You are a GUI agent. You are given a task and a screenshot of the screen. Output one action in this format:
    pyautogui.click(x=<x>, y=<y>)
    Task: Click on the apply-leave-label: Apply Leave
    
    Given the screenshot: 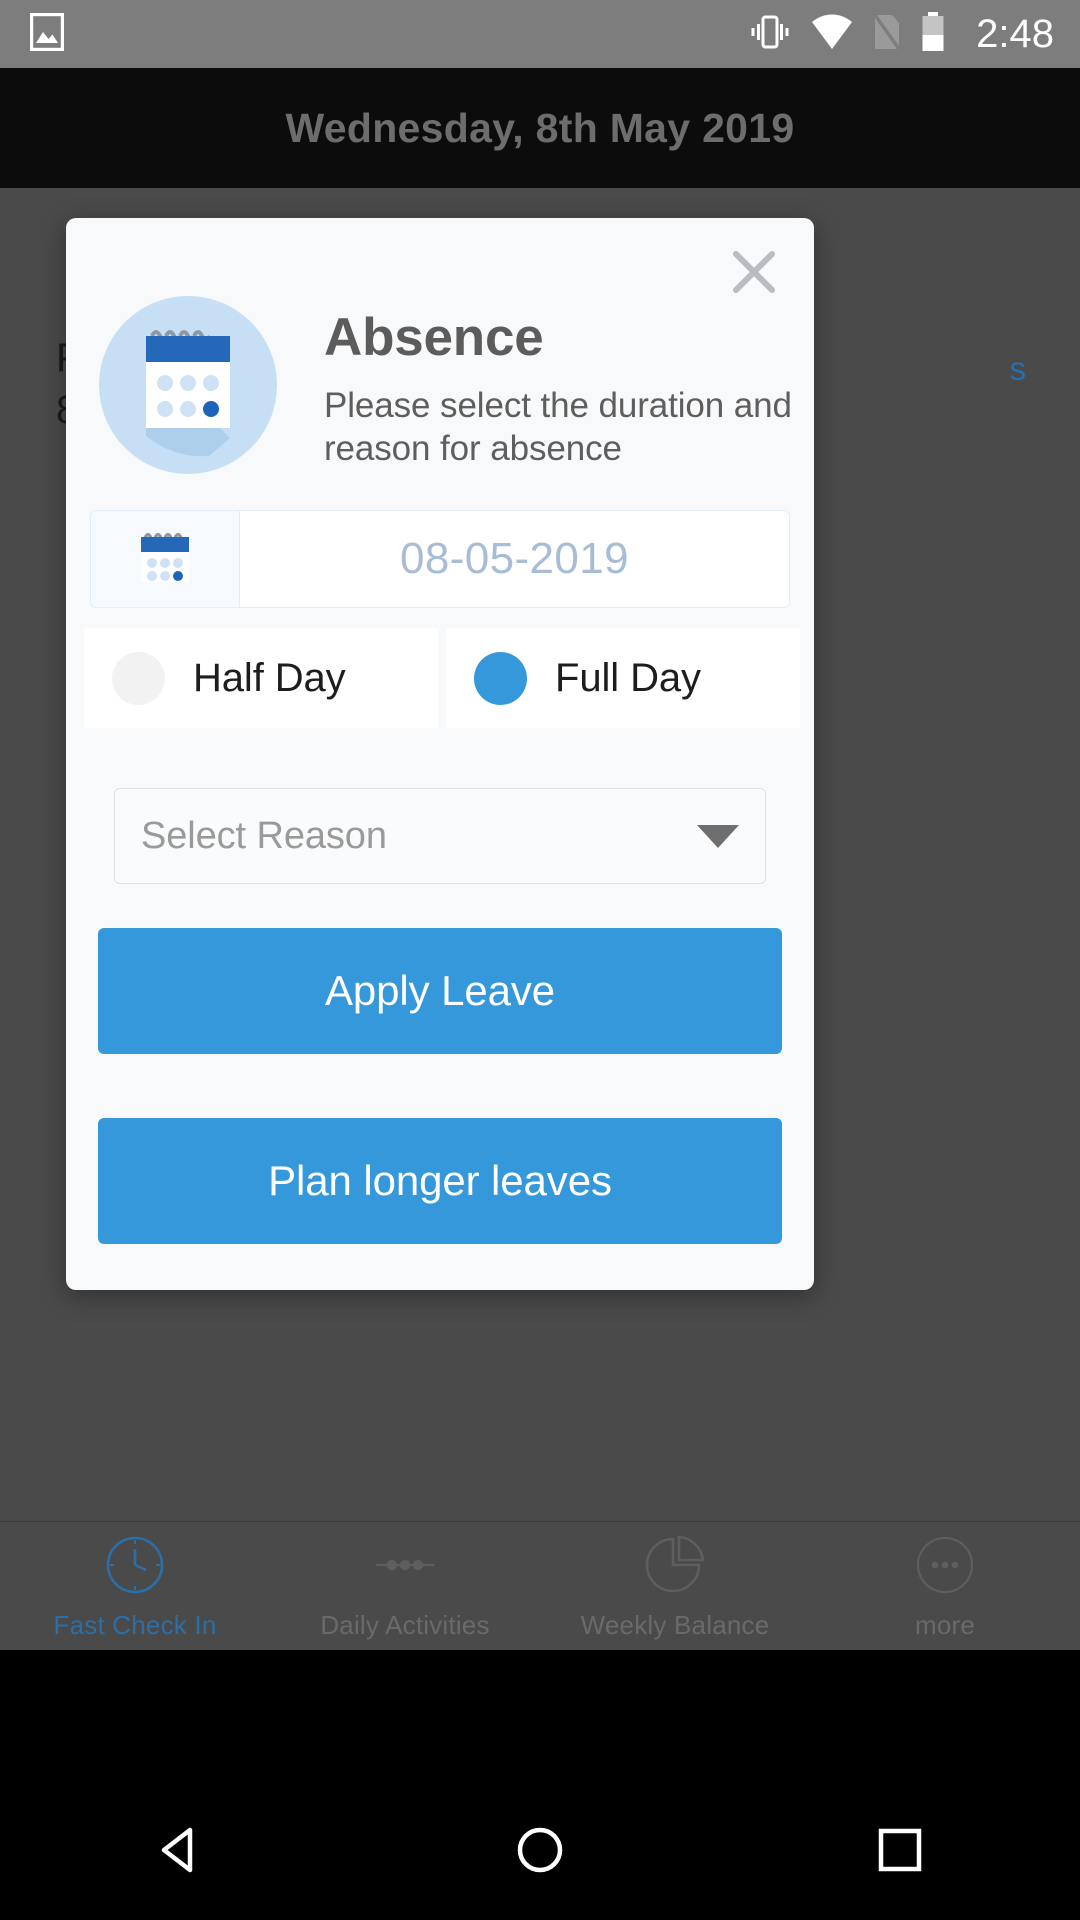 What is the action you would take?
    pyautogui.click(x=440, y=990)
    